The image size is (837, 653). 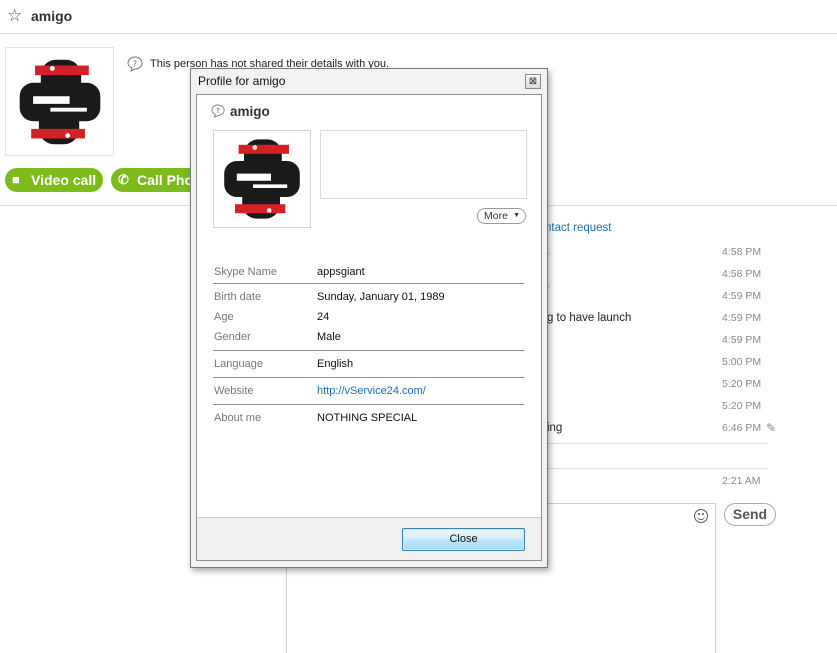 What do you see at coordinates (771, 428) in the screenshot?
I see `pencil-icon: ✎` at bounding box center [771, 428].